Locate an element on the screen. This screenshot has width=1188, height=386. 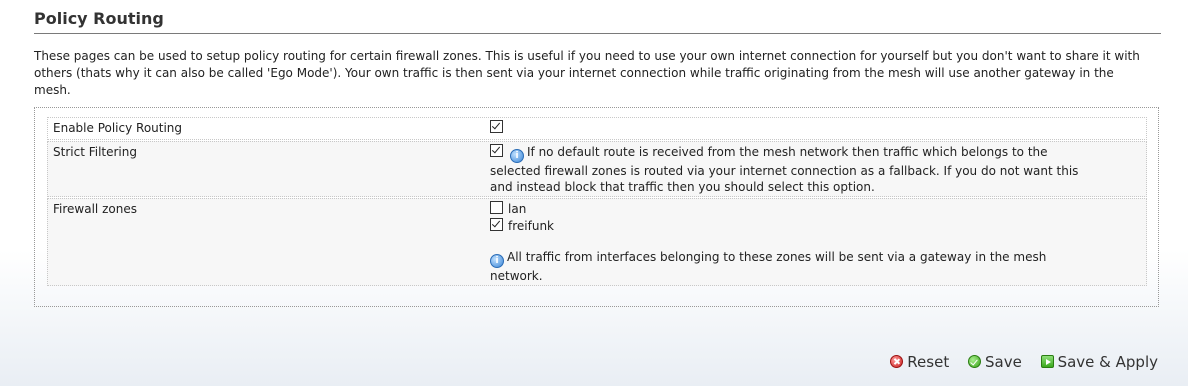
save-apply-button: Save & Apply is located at coordinates (1099, 362).